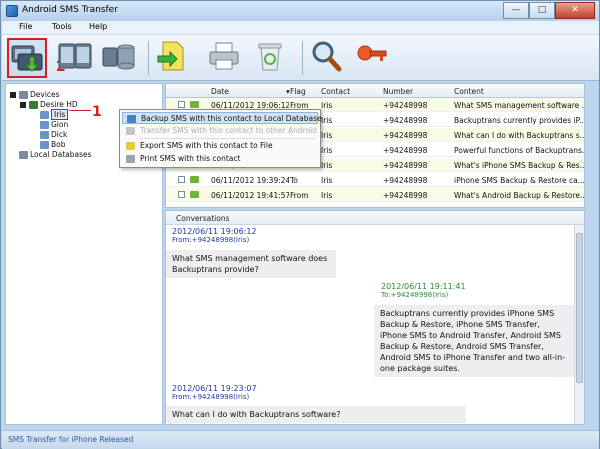 This screenshot has height=449, width=600. Describe the element at coordinates (299, 195) in the screenshot. I see `table-cell: From` at that location.